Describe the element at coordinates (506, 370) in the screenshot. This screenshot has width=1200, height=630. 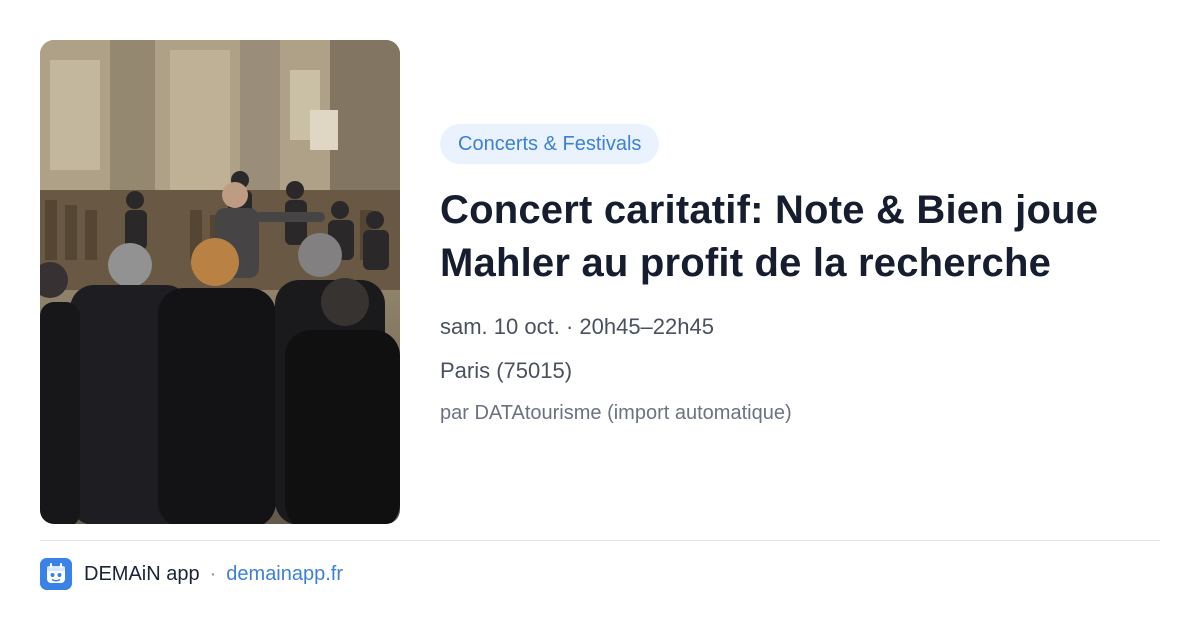
I see `event-location: Paris (75015)` at that location.